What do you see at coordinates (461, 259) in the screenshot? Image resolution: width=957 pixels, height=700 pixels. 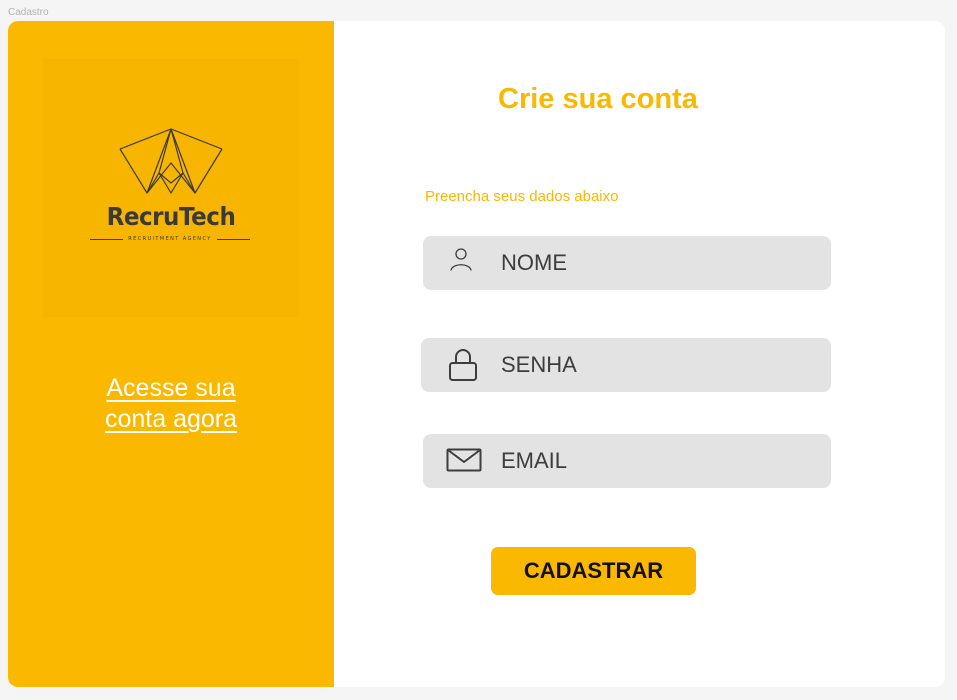 I see `user-icon` at bounding box center [461, 259].